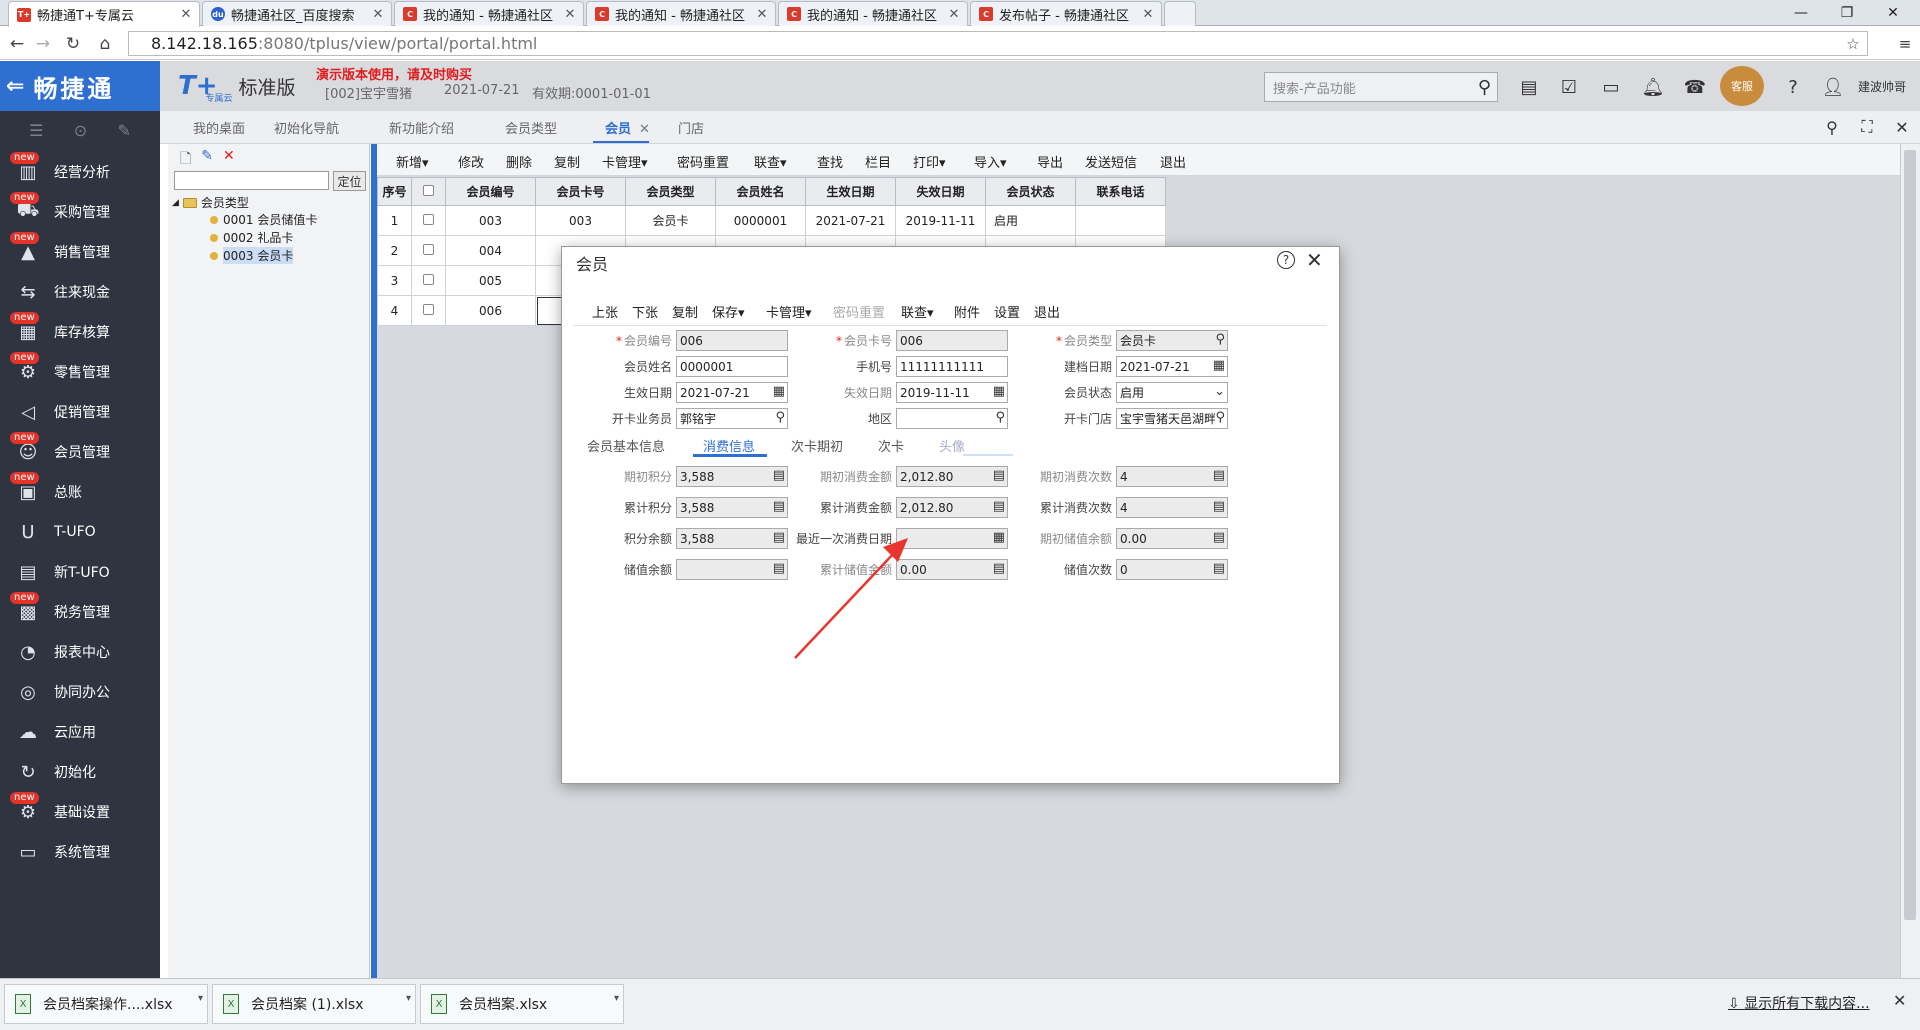 This screenshot has width=1920, height=1030. Describe the element at coordinates (522, 1004) in the screenshot. I see `download-item: X 会员档案.xlsx ▾` at that location.